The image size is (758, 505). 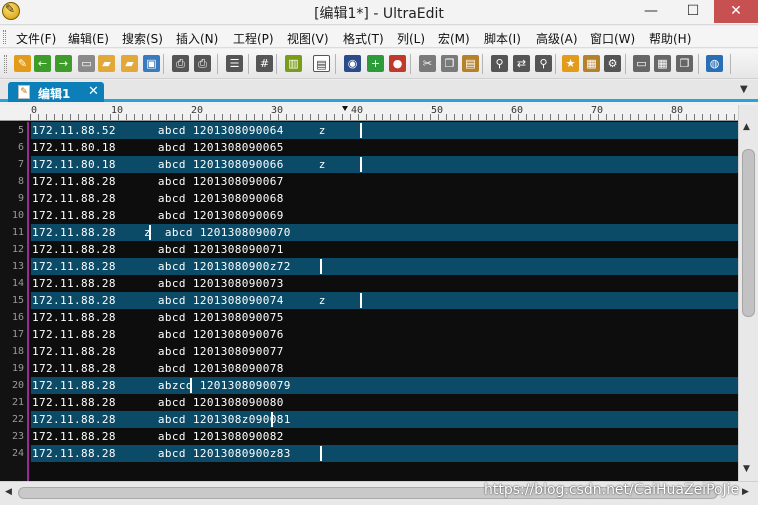 What do you see at coordinates (384, 198) in the screenshot?
I see `code-line: 172.11.88.28 abcd 1201308090068` at bounding box center [384, 198].